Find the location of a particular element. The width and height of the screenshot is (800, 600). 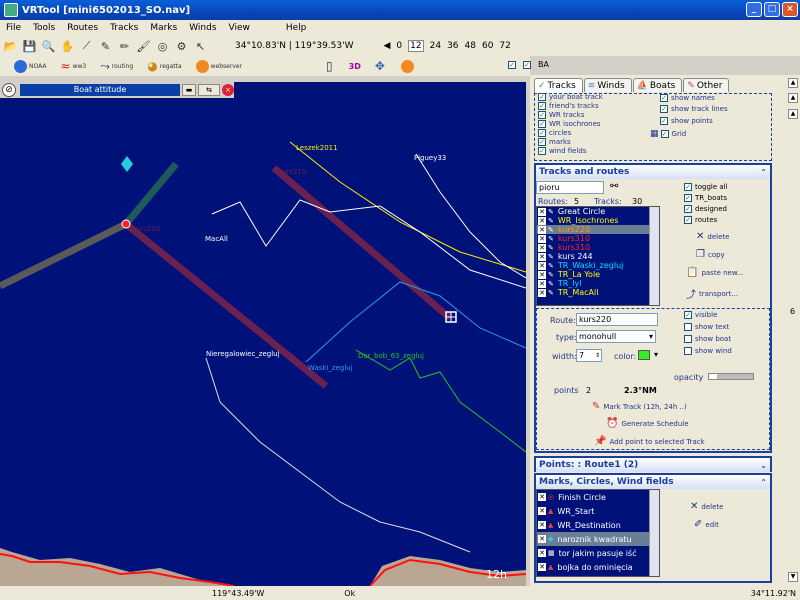

opt-show-track-lines: ✓ show track lines is located at coordinates (694, 109).